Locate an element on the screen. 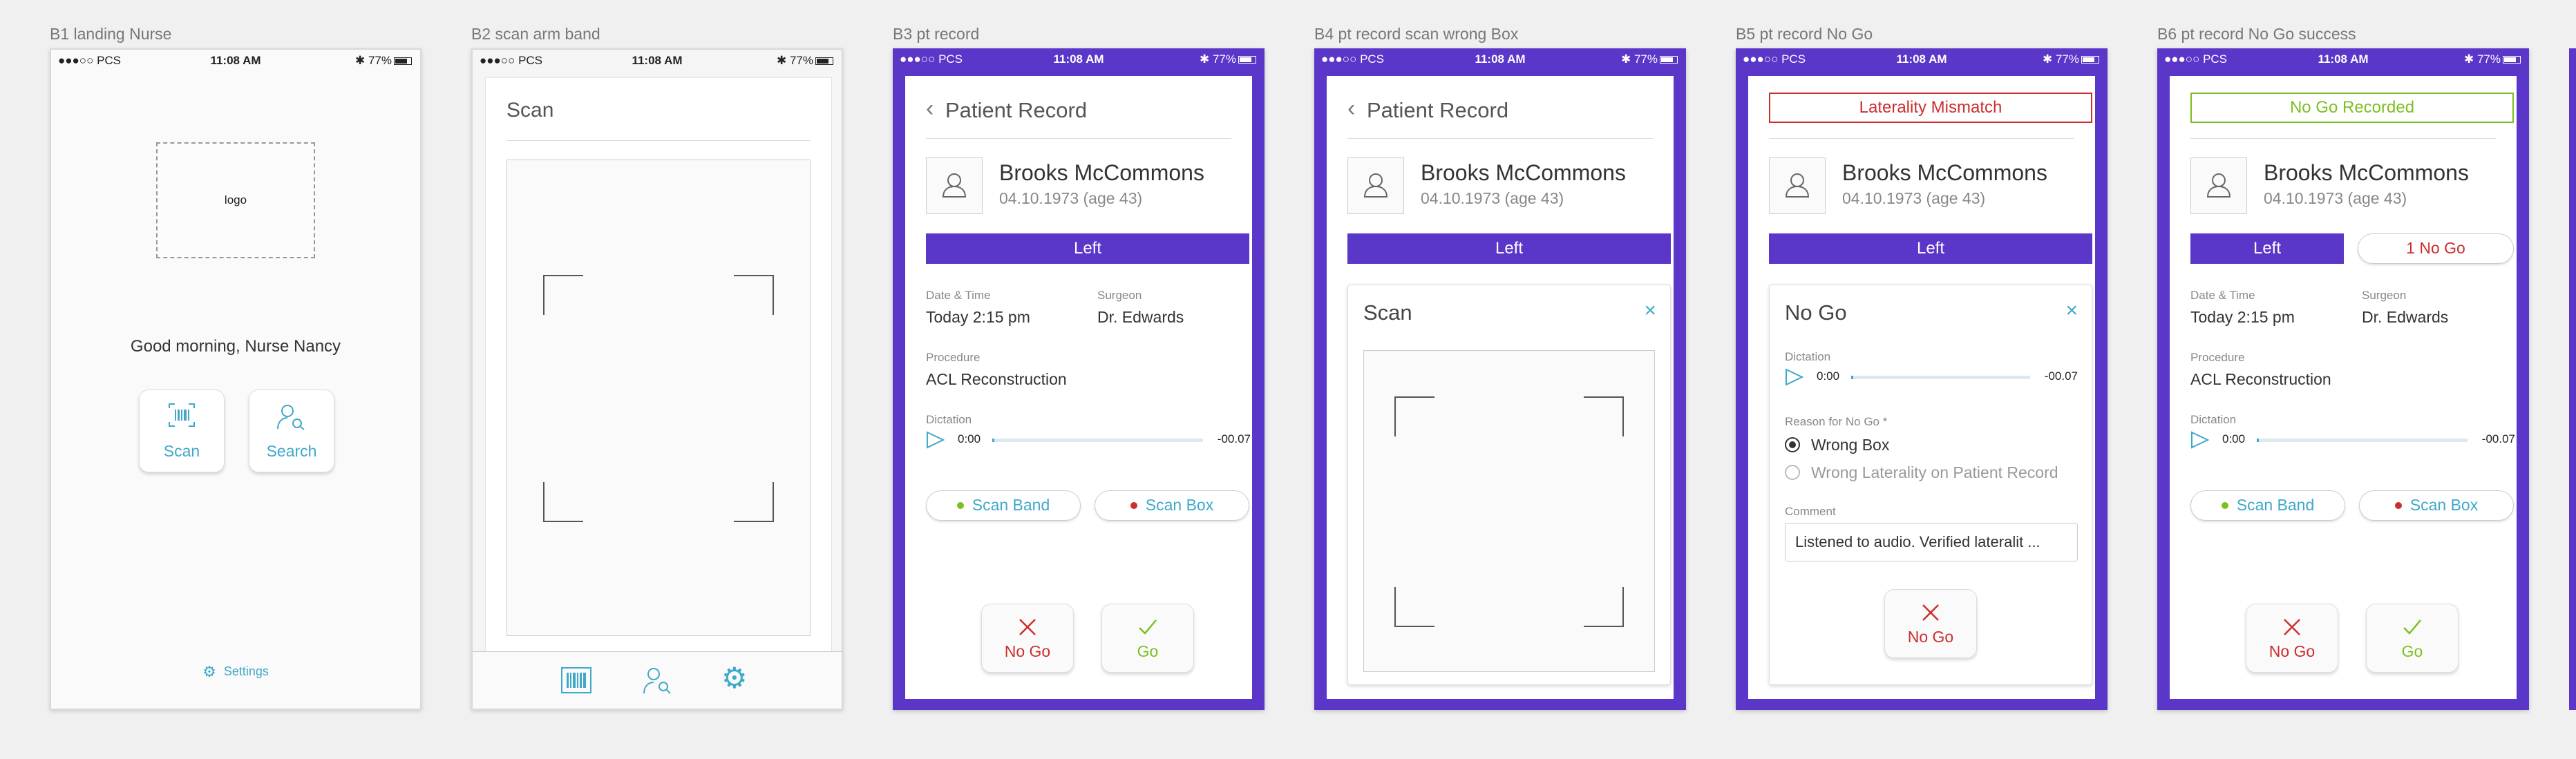 The width and height of the screenshot is (2576, 759). screen-label-b3: B3 pt record is located at coordinates (936, 34).